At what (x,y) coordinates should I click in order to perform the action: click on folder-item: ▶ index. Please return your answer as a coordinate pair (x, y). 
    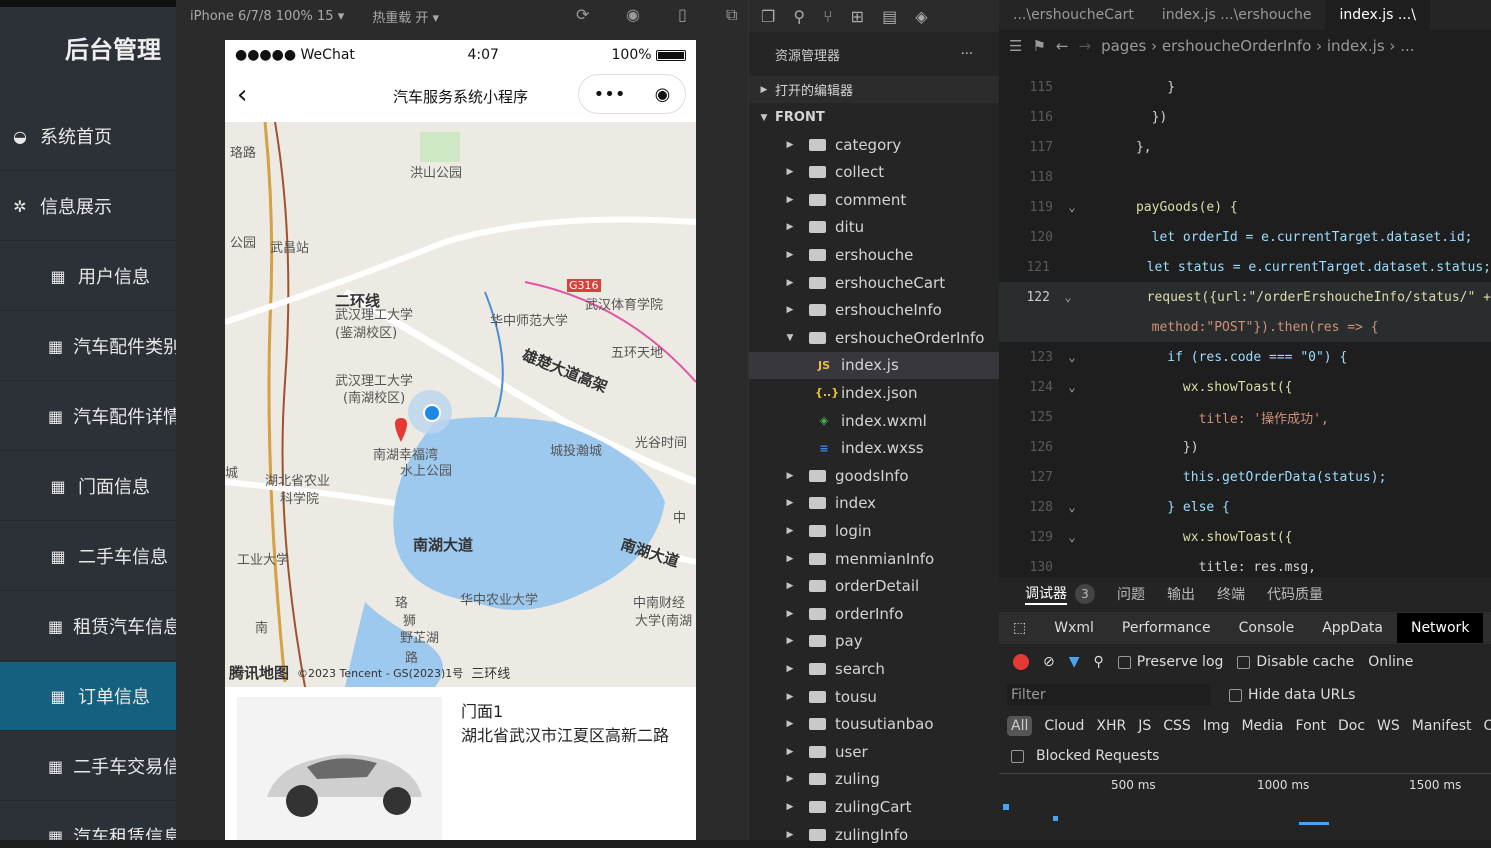
    Looking at the image, I should click on (874, 503).